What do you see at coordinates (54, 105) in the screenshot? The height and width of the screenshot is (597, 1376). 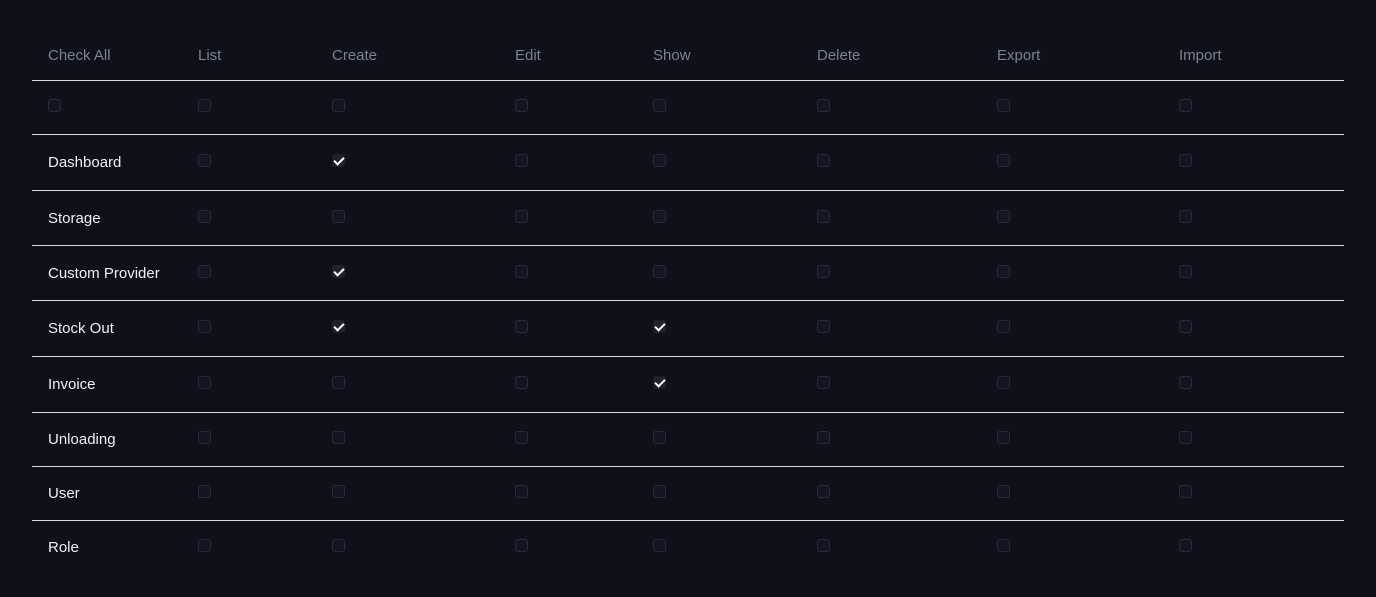 I see `check-all-check-all-checkbox` at bounding box center [54, 105].